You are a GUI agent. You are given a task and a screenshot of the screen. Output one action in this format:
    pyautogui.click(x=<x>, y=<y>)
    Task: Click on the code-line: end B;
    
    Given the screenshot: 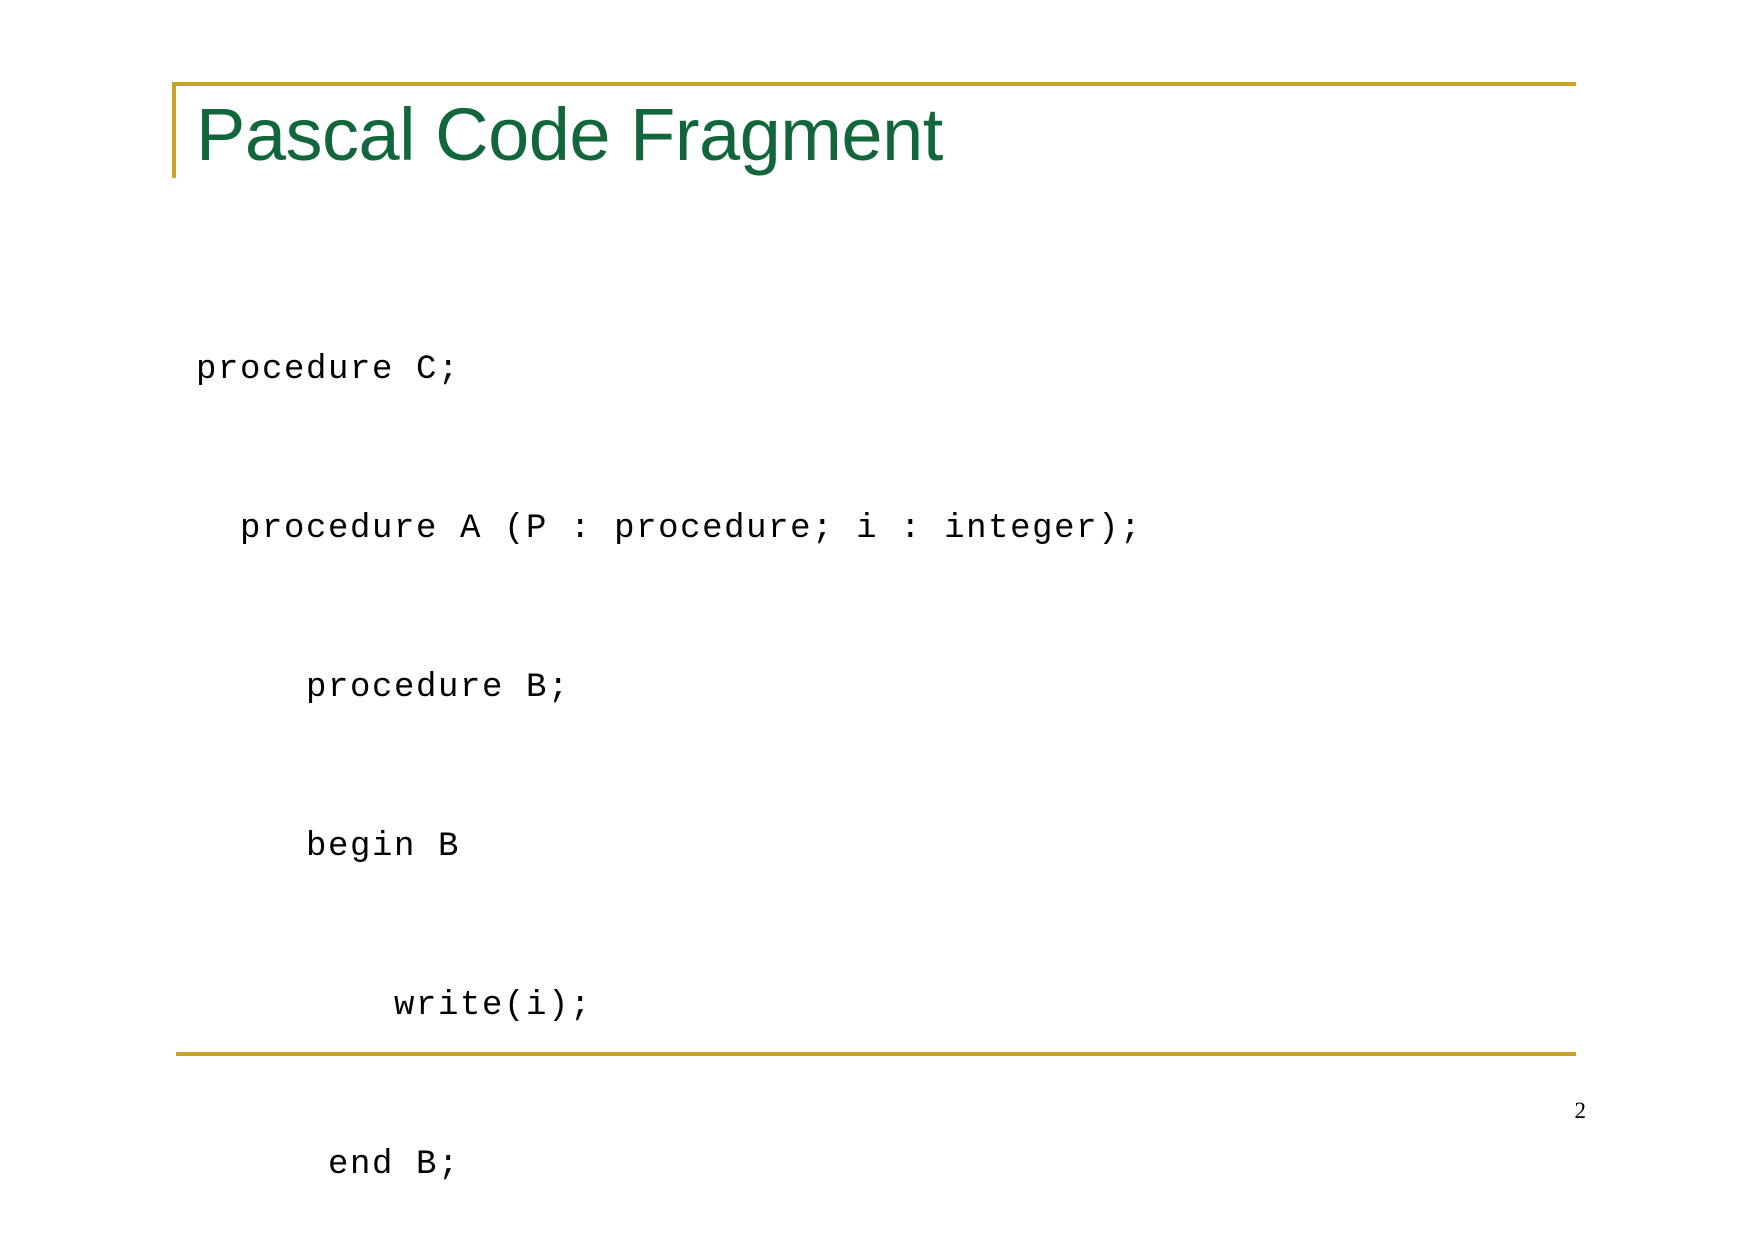 What is the action you would take?
    pyautogui.click(x=328, y=1165)
    